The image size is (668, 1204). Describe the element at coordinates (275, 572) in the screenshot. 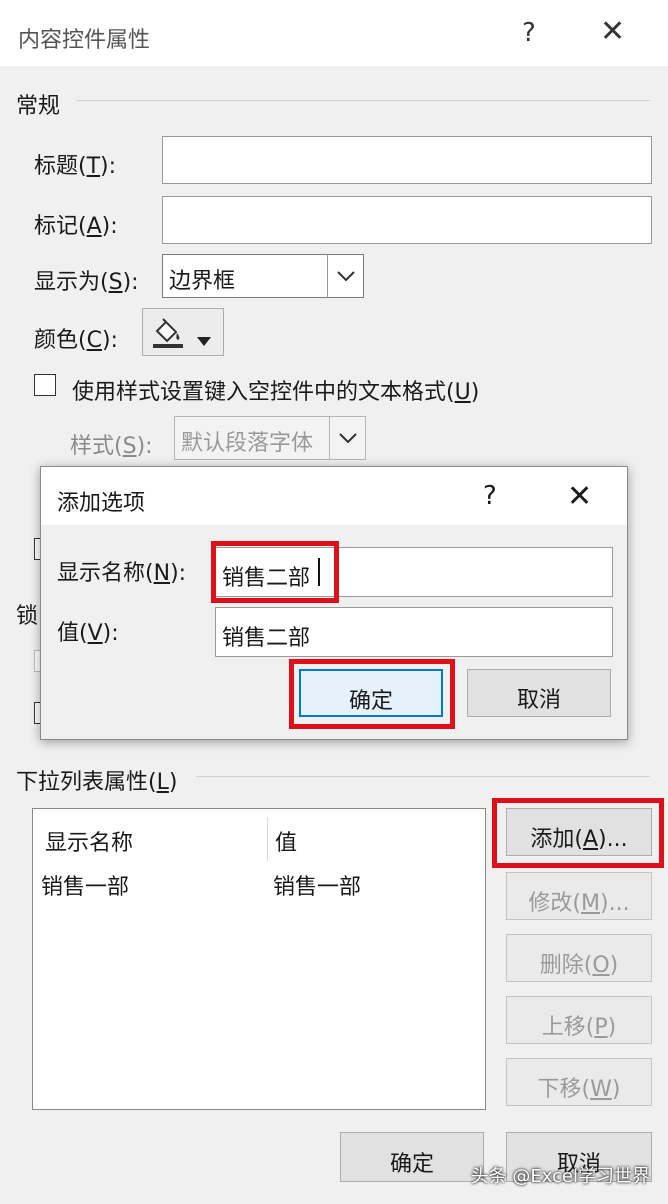

I see `display-name-highlight` at that location.